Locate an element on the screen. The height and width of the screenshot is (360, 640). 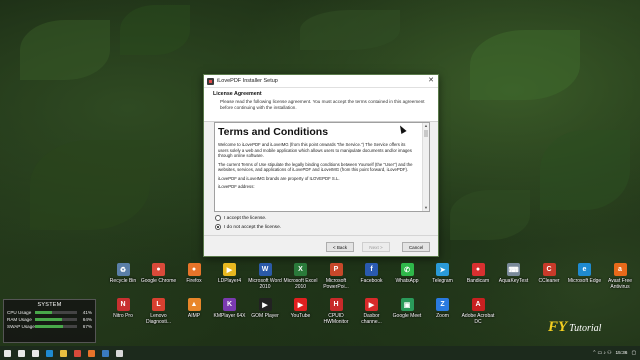
app-taskbar-icon is located at coordinates (105, 353).